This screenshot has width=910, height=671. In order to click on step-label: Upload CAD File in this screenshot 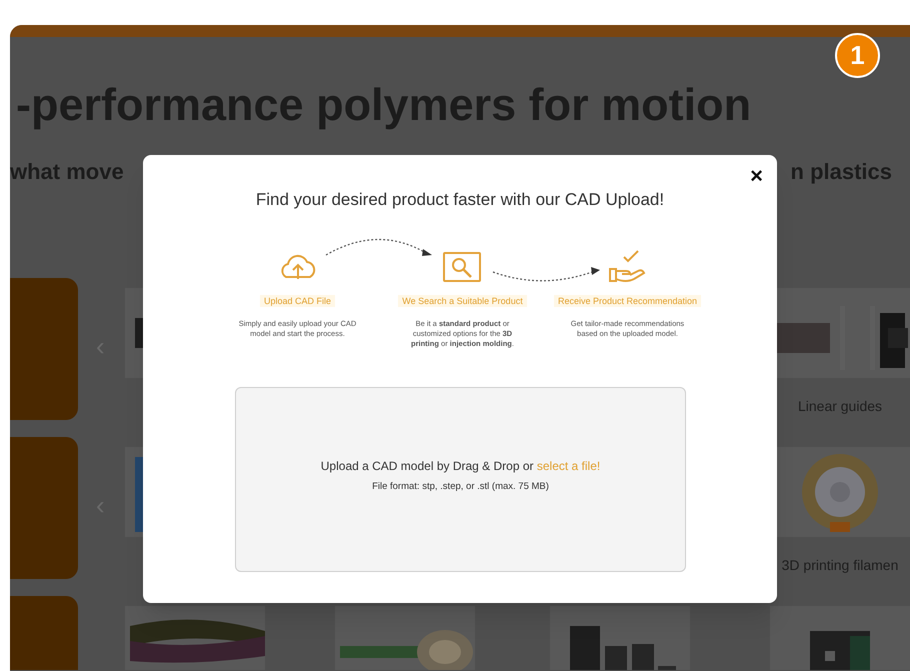, I will do `click(298, 301)`.